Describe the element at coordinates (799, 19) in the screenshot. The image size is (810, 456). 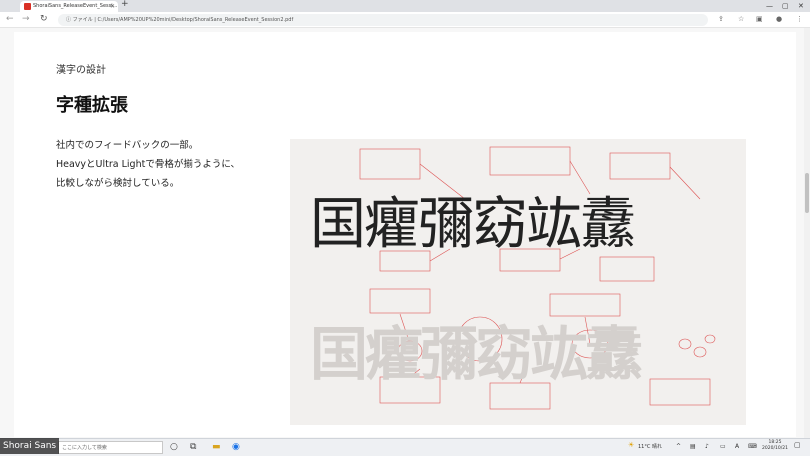
I see `menu-icon: ⋮` at that location.